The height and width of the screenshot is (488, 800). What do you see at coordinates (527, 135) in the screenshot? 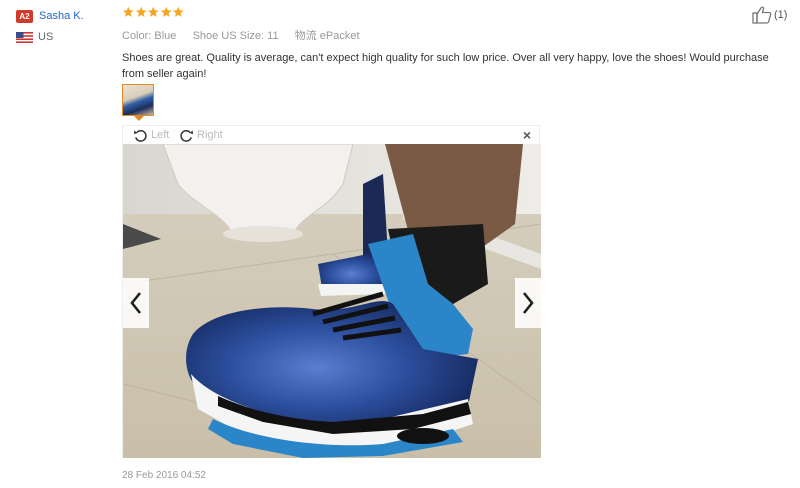
I see `close-icon: ×` at bounding box center [527, 135].